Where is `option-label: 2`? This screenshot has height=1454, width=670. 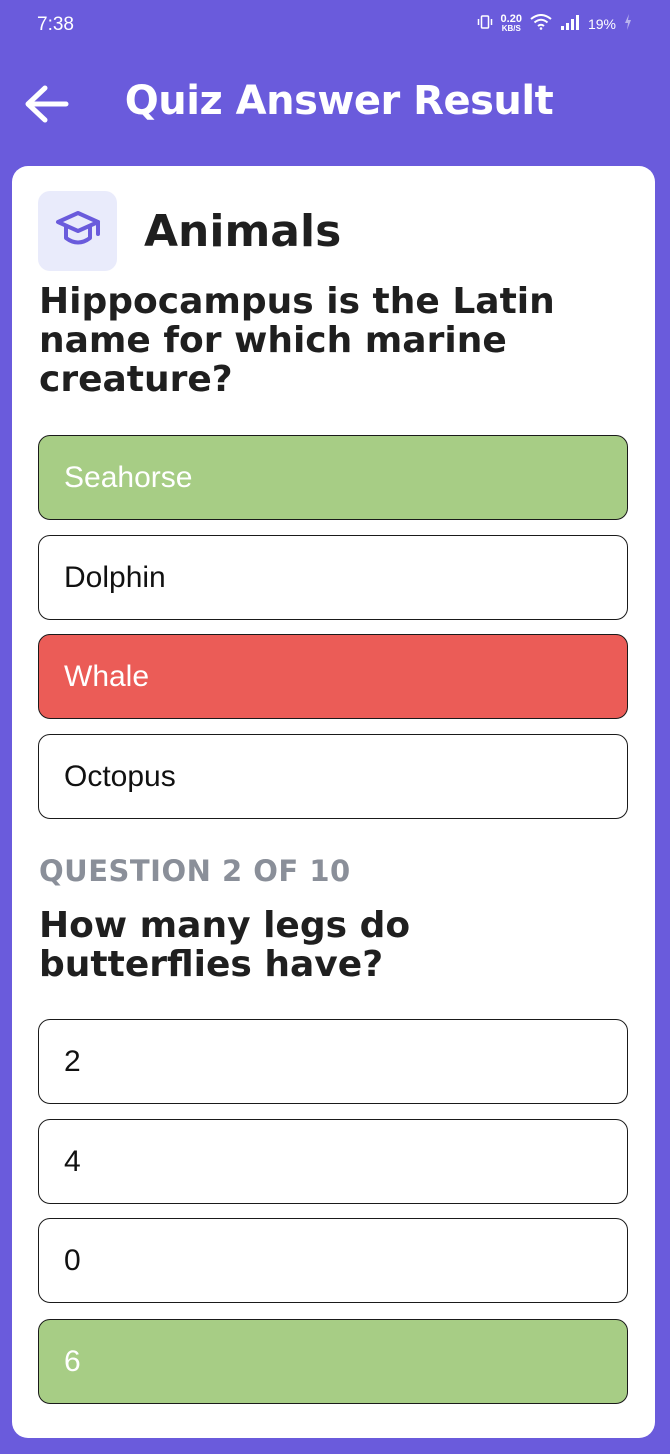
option-label: 2 is located at coordinates (72, 1061).